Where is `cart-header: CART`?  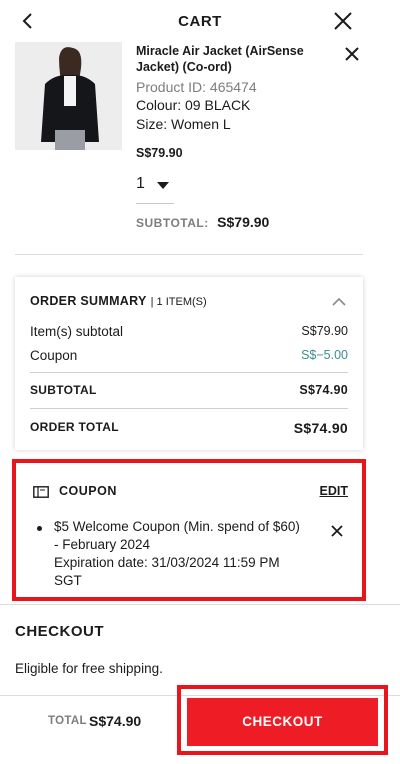
cart-header: CART is located at coordinates (200, 21).